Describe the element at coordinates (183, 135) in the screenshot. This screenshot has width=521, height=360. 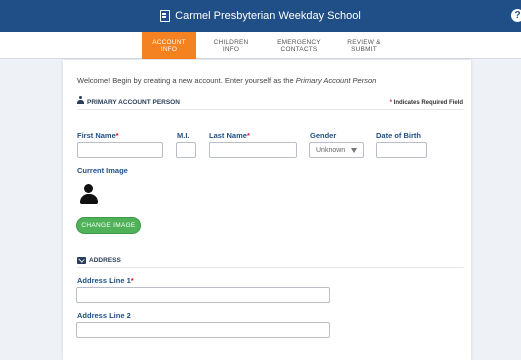
I see `middle-initial-label: M.I.` at that location.